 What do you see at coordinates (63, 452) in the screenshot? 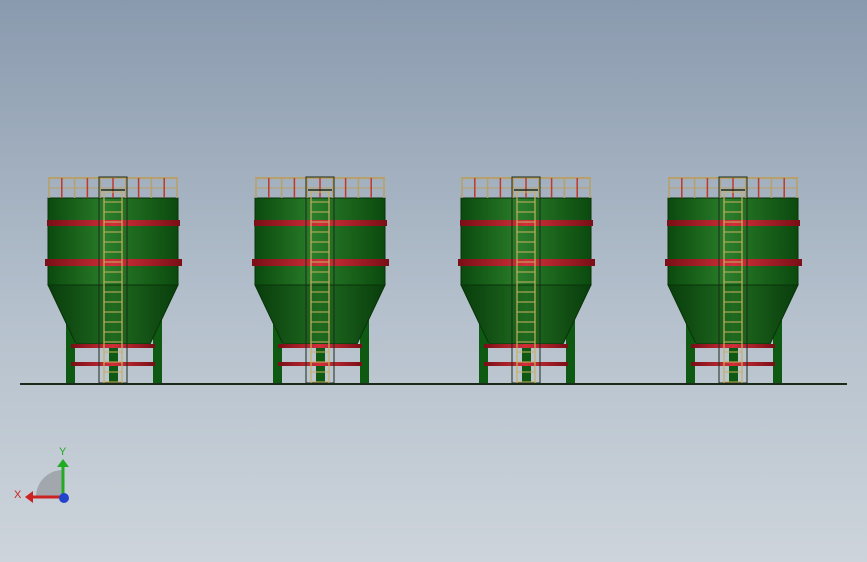
I see `triad-y-label: Y` at bounding box center [63, 452].